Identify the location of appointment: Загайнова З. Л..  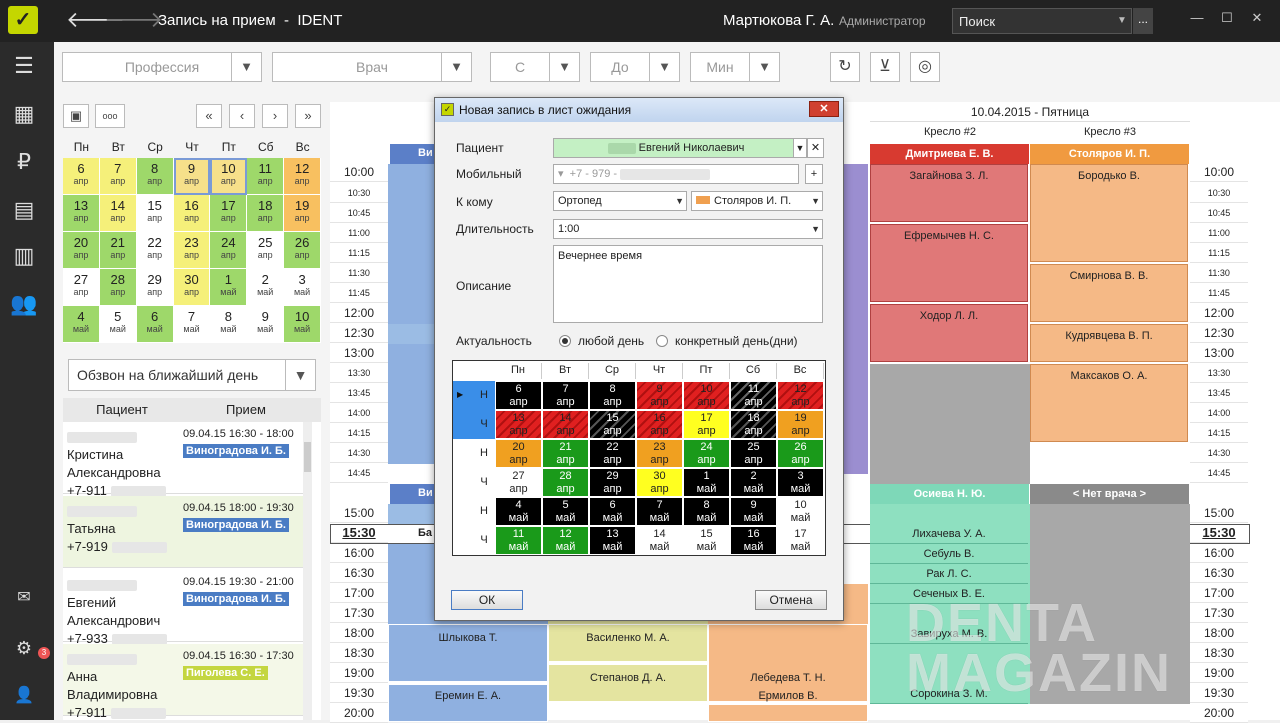
(949, 193).